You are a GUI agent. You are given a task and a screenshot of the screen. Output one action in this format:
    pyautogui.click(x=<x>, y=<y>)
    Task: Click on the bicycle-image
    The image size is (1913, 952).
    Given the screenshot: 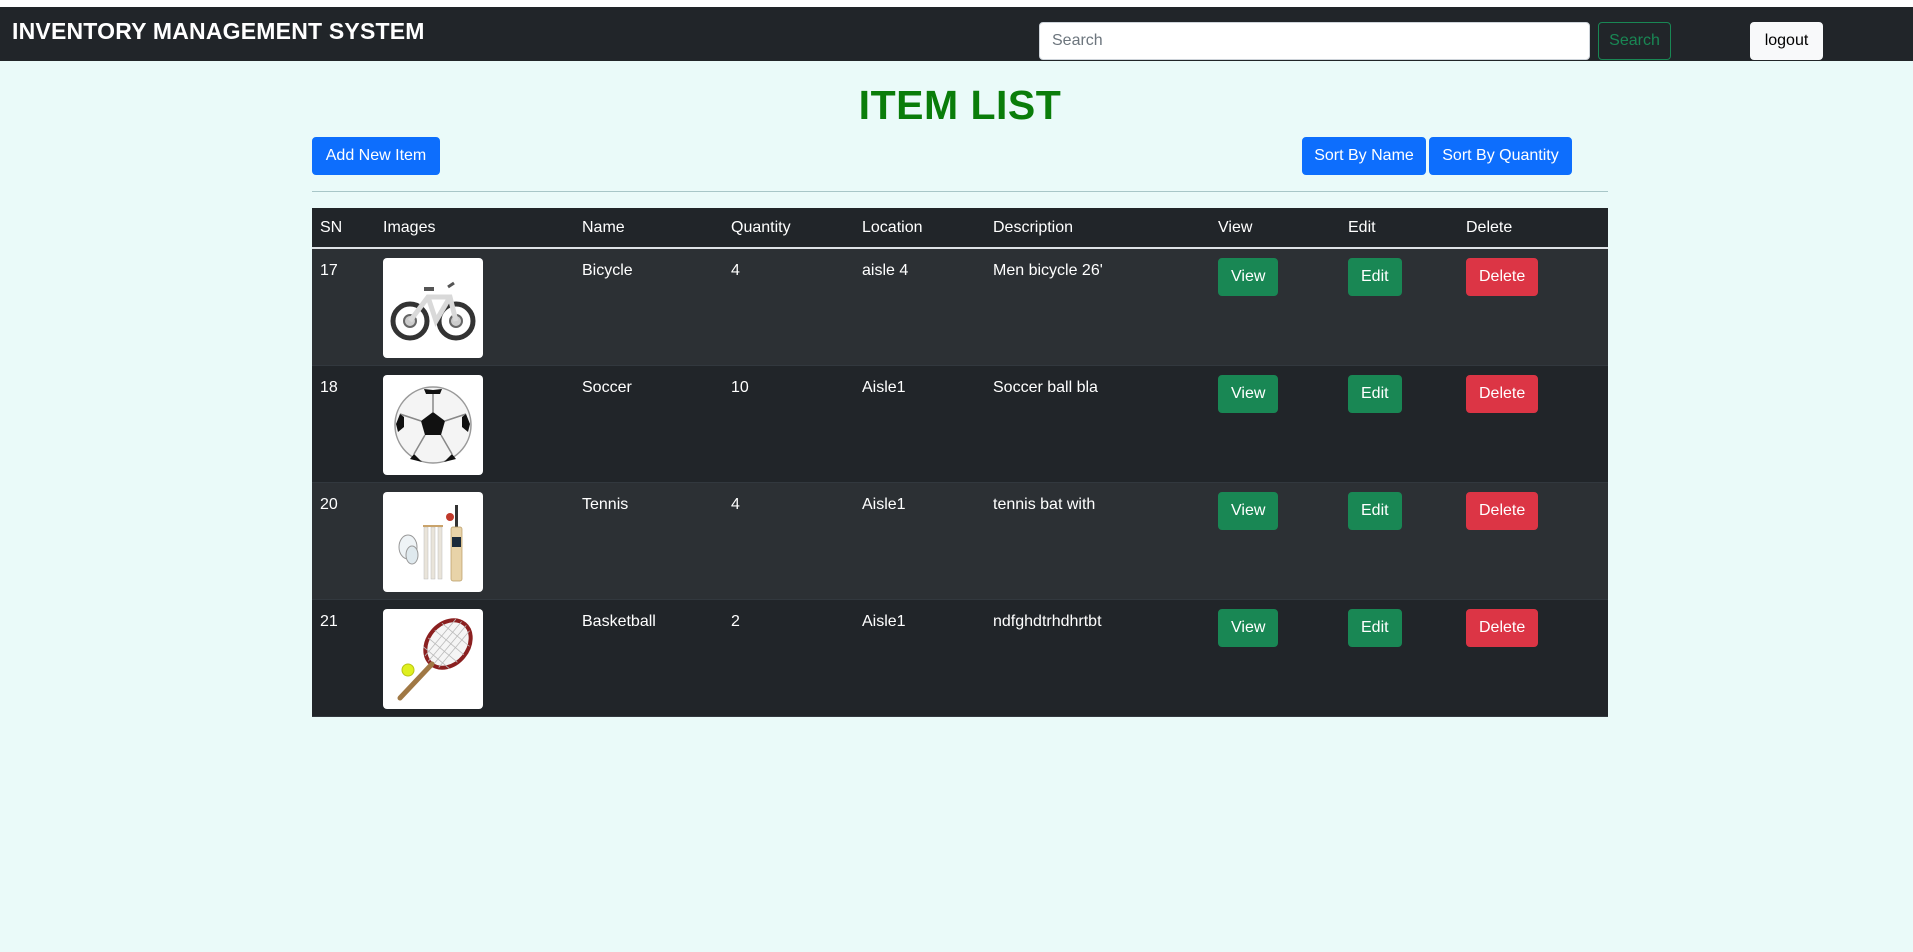 What is the action you would take?
    pyautogui.click(x=433, y=308)
    